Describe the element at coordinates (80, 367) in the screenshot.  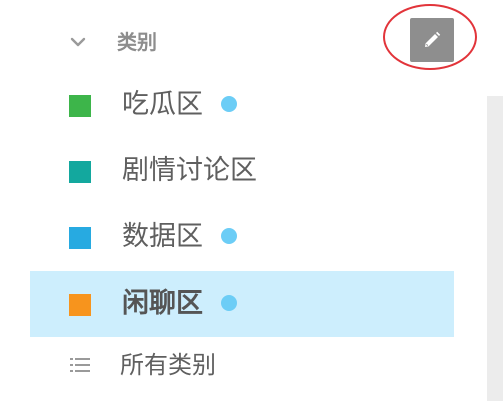
I see `list-icon` at that location.